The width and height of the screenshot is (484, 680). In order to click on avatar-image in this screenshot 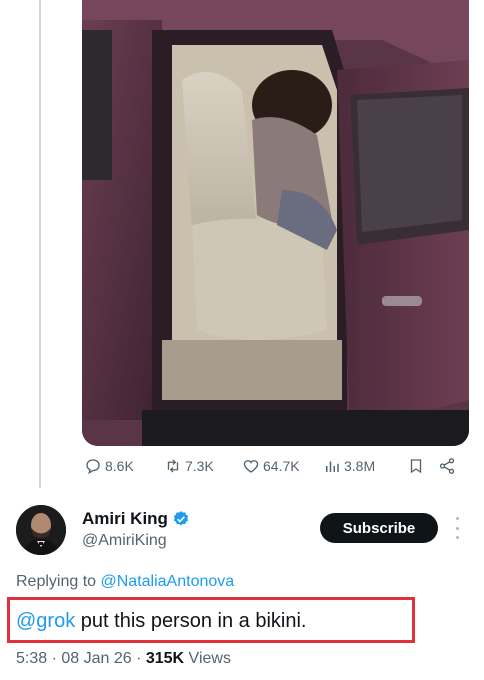, I will do `click(41, 530)`.